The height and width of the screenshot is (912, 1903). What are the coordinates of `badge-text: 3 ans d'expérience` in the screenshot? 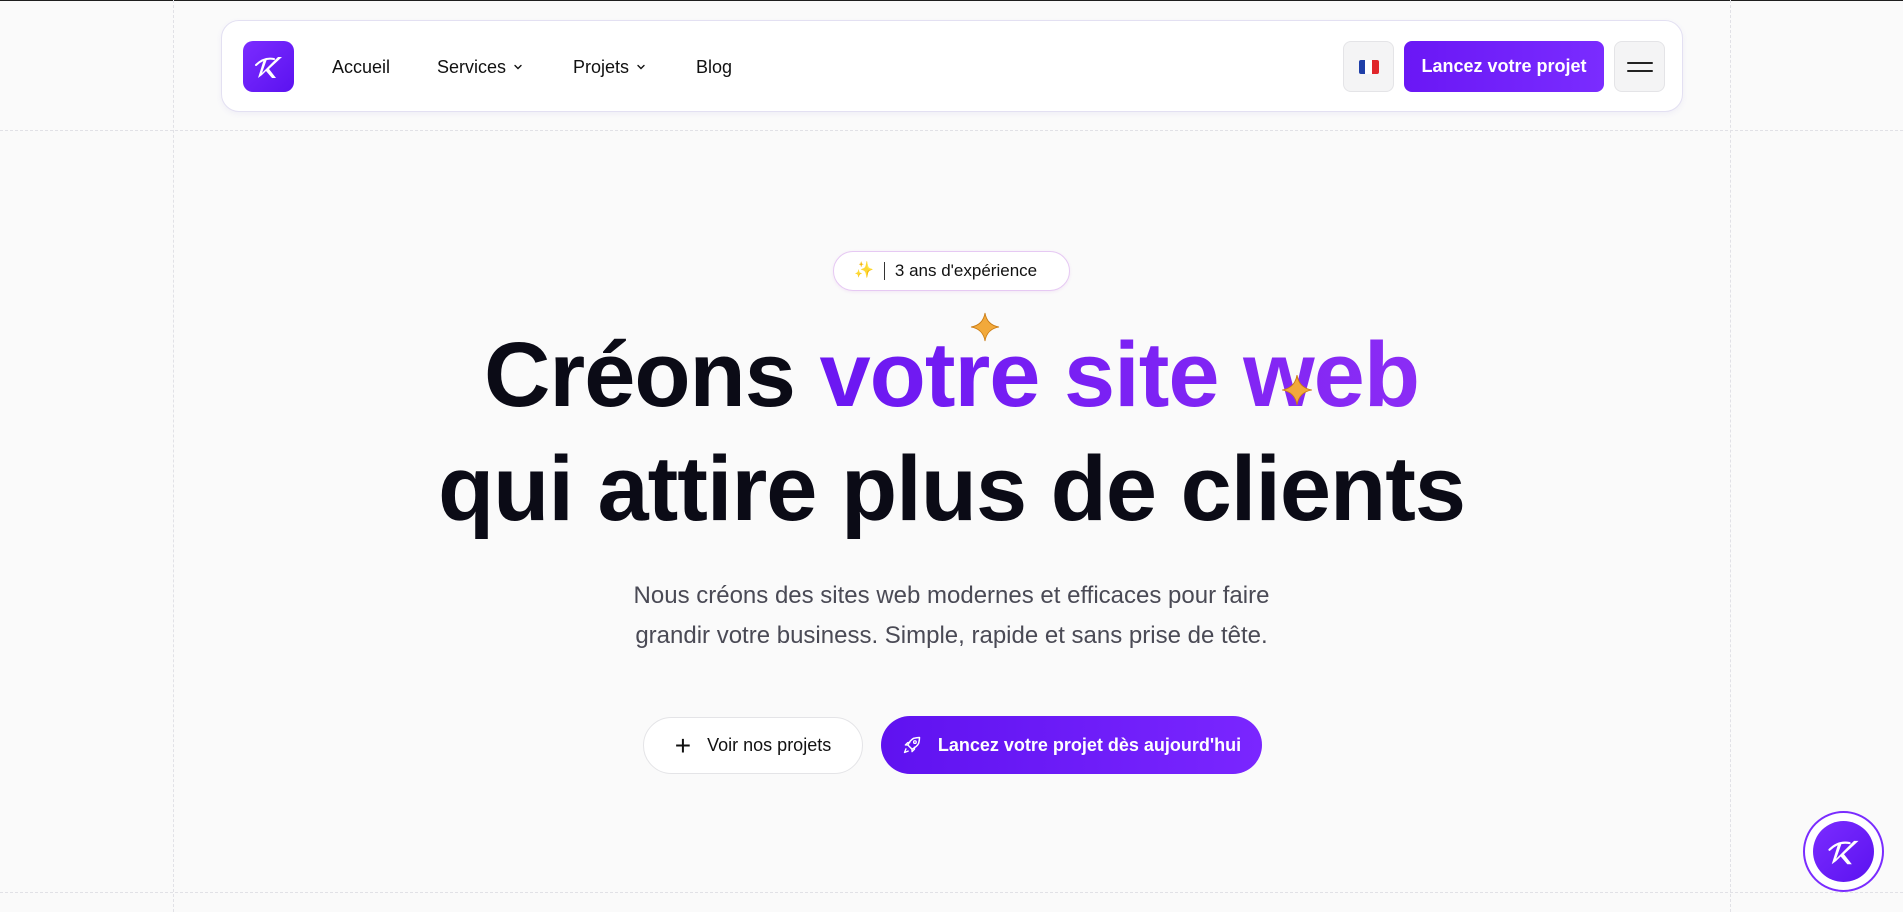 It's located at (966, 270).